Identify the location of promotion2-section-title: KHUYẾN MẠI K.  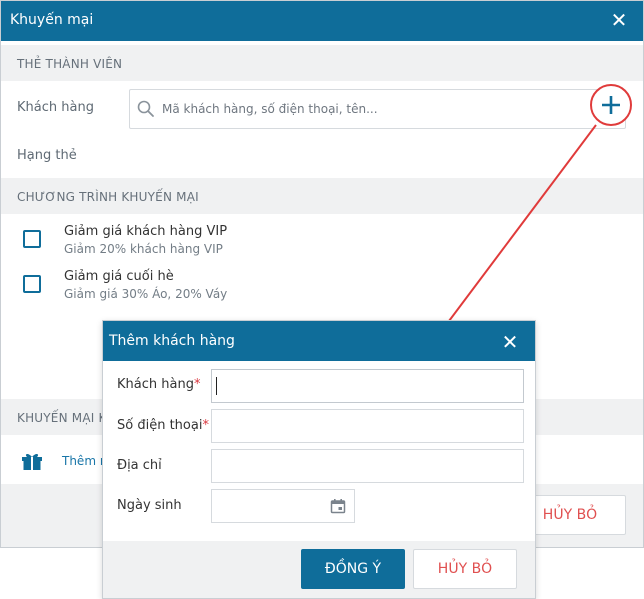
(62, 418).